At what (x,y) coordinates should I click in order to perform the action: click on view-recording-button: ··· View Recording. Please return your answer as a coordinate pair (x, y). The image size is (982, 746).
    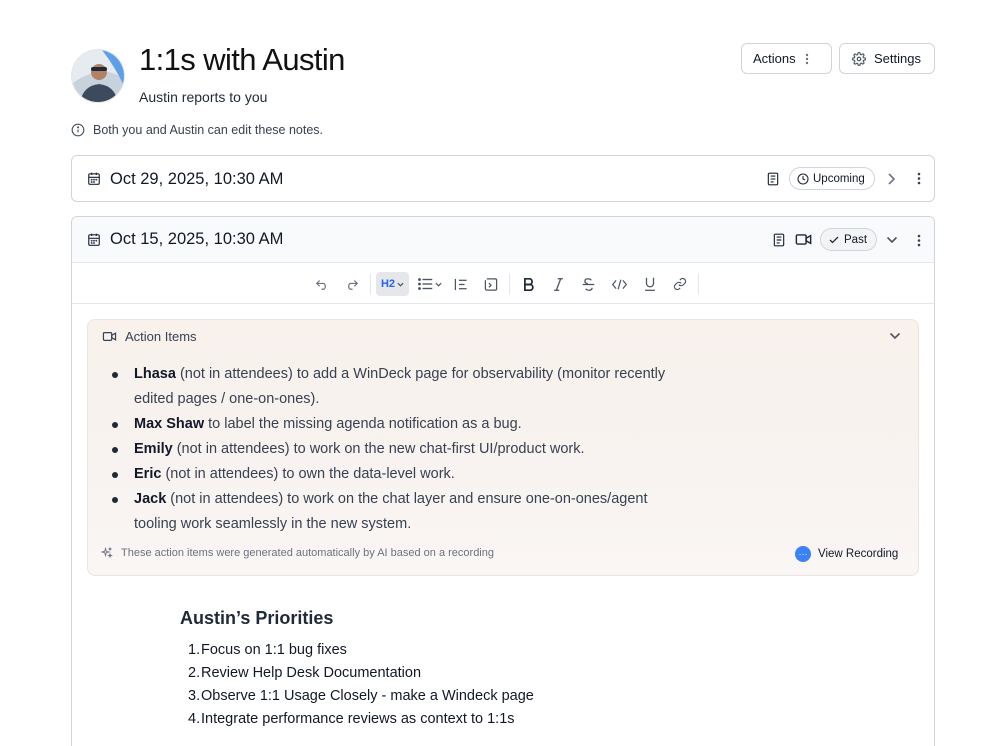
    Looking at the image, I should click on (846, 554).